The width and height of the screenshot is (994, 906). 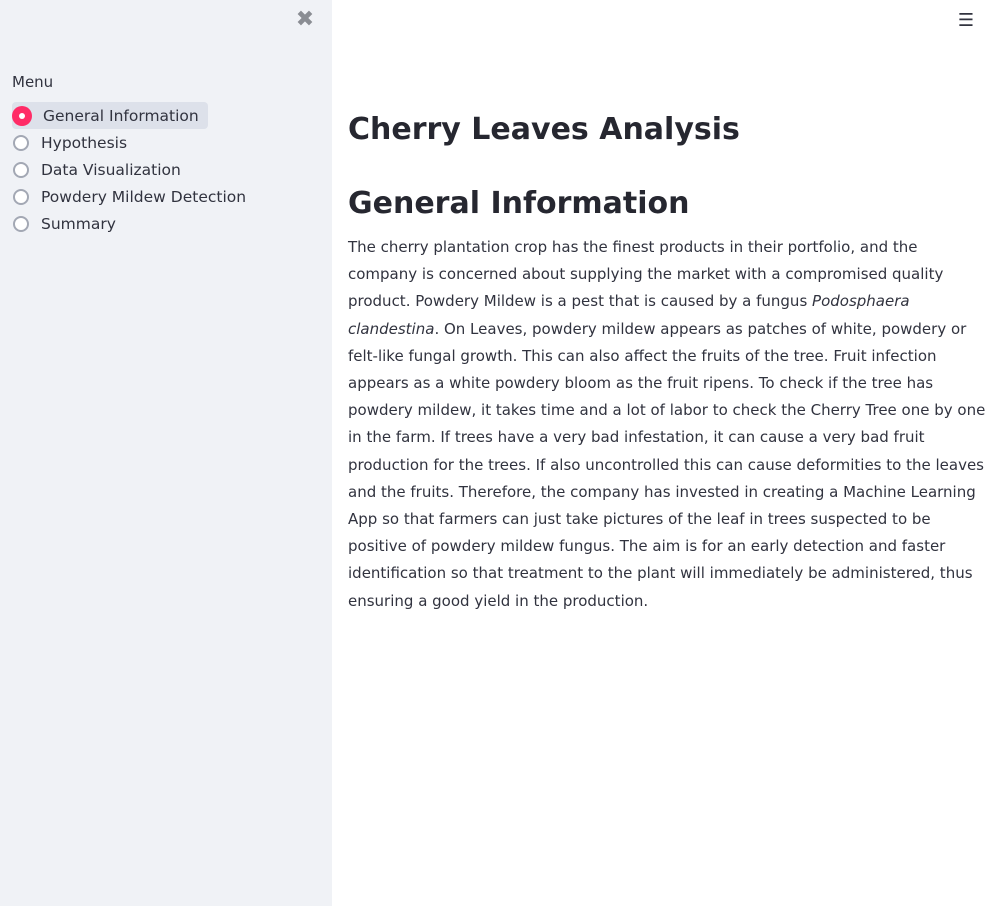 I want to click on menu-item-summary: Summary, so click(x=68, y=223).